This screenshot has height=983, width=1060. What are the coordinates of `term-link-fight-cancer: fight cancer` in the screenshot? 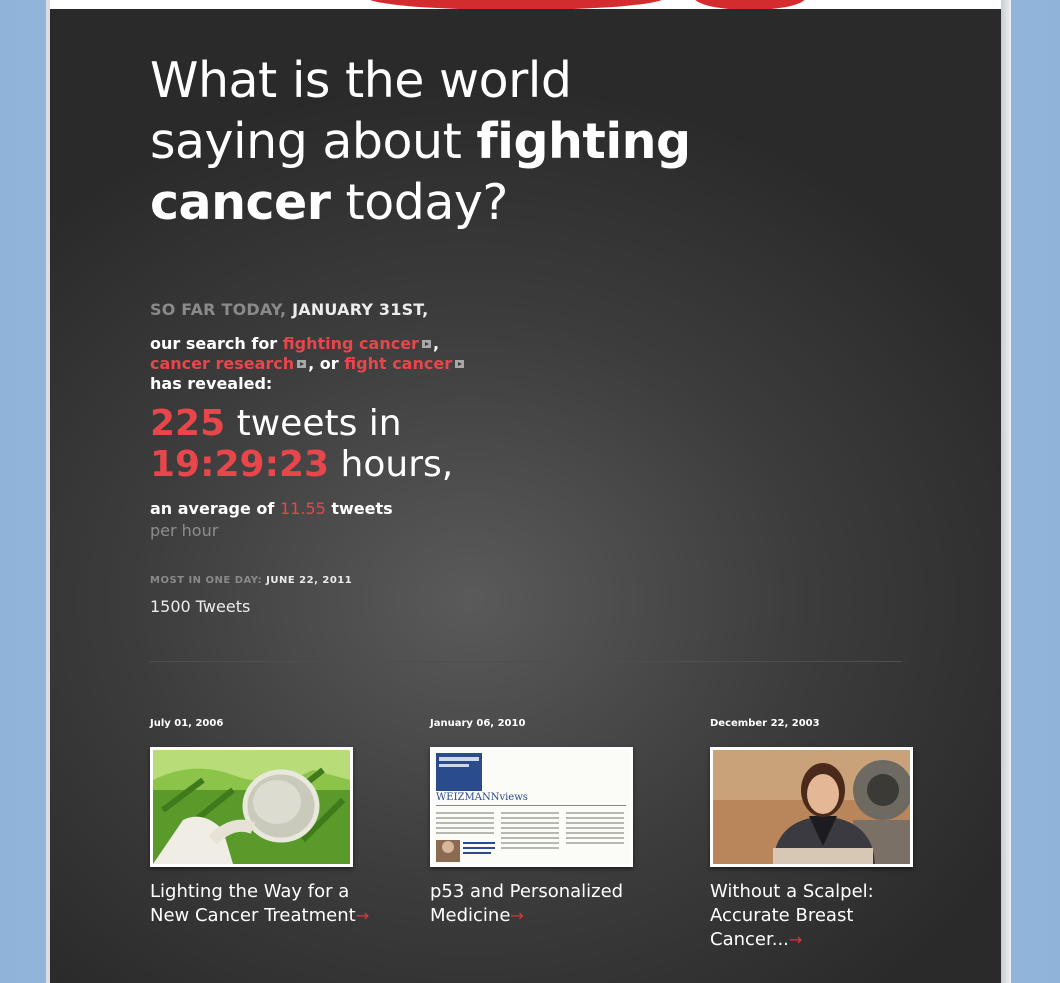 It's located at (398, 363).